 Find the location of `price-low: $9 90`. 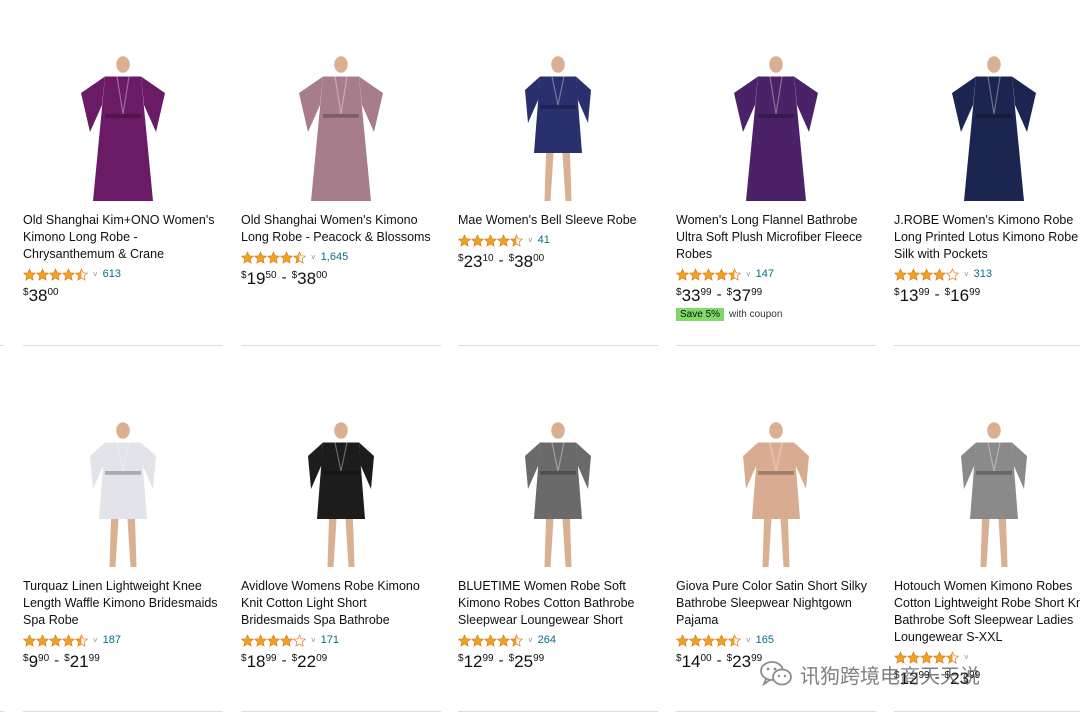

price-low: $9 90 is located at coordinates (36, 662).